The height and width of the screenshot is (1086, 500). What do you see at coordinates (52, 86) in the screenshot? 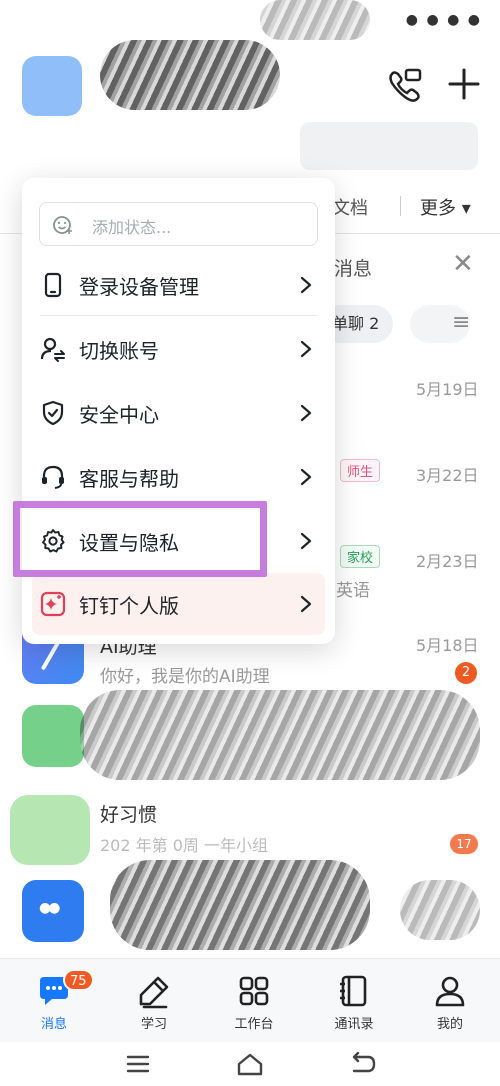
I see `user-avatar` at bounding box center [52, 86].